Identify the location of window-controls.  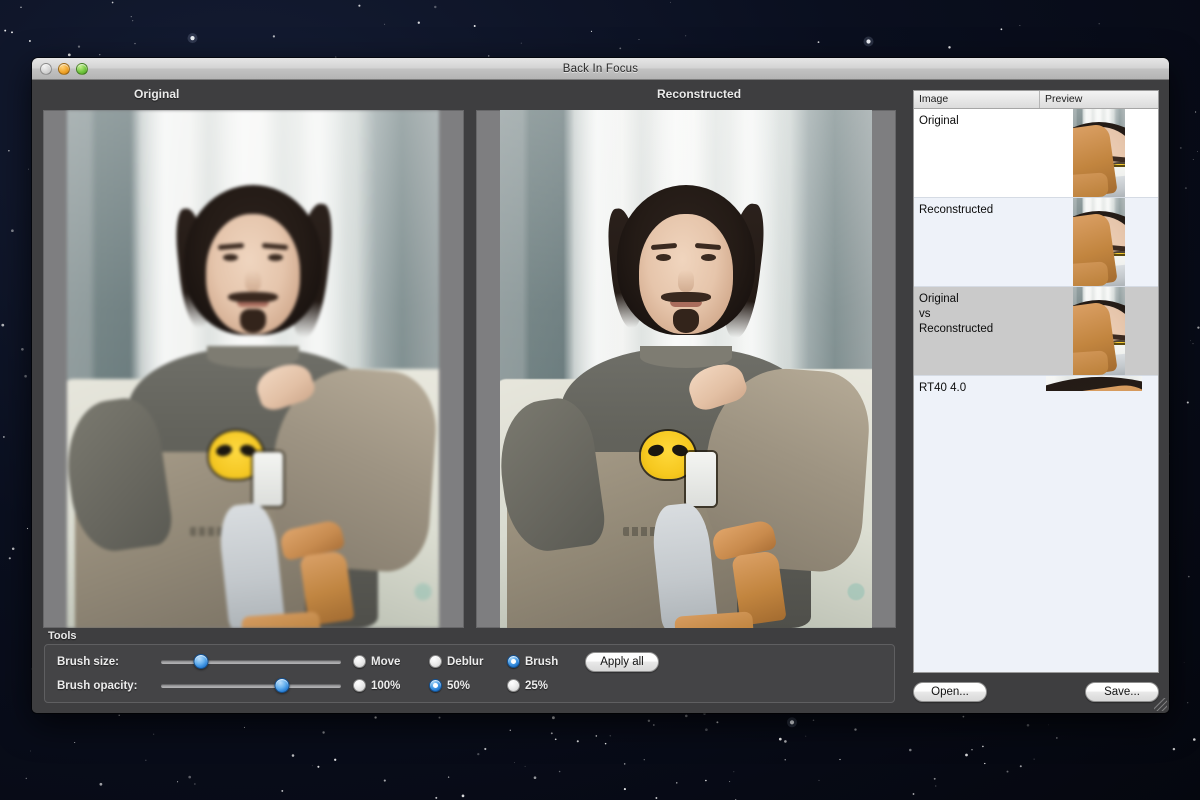
(64, 68).